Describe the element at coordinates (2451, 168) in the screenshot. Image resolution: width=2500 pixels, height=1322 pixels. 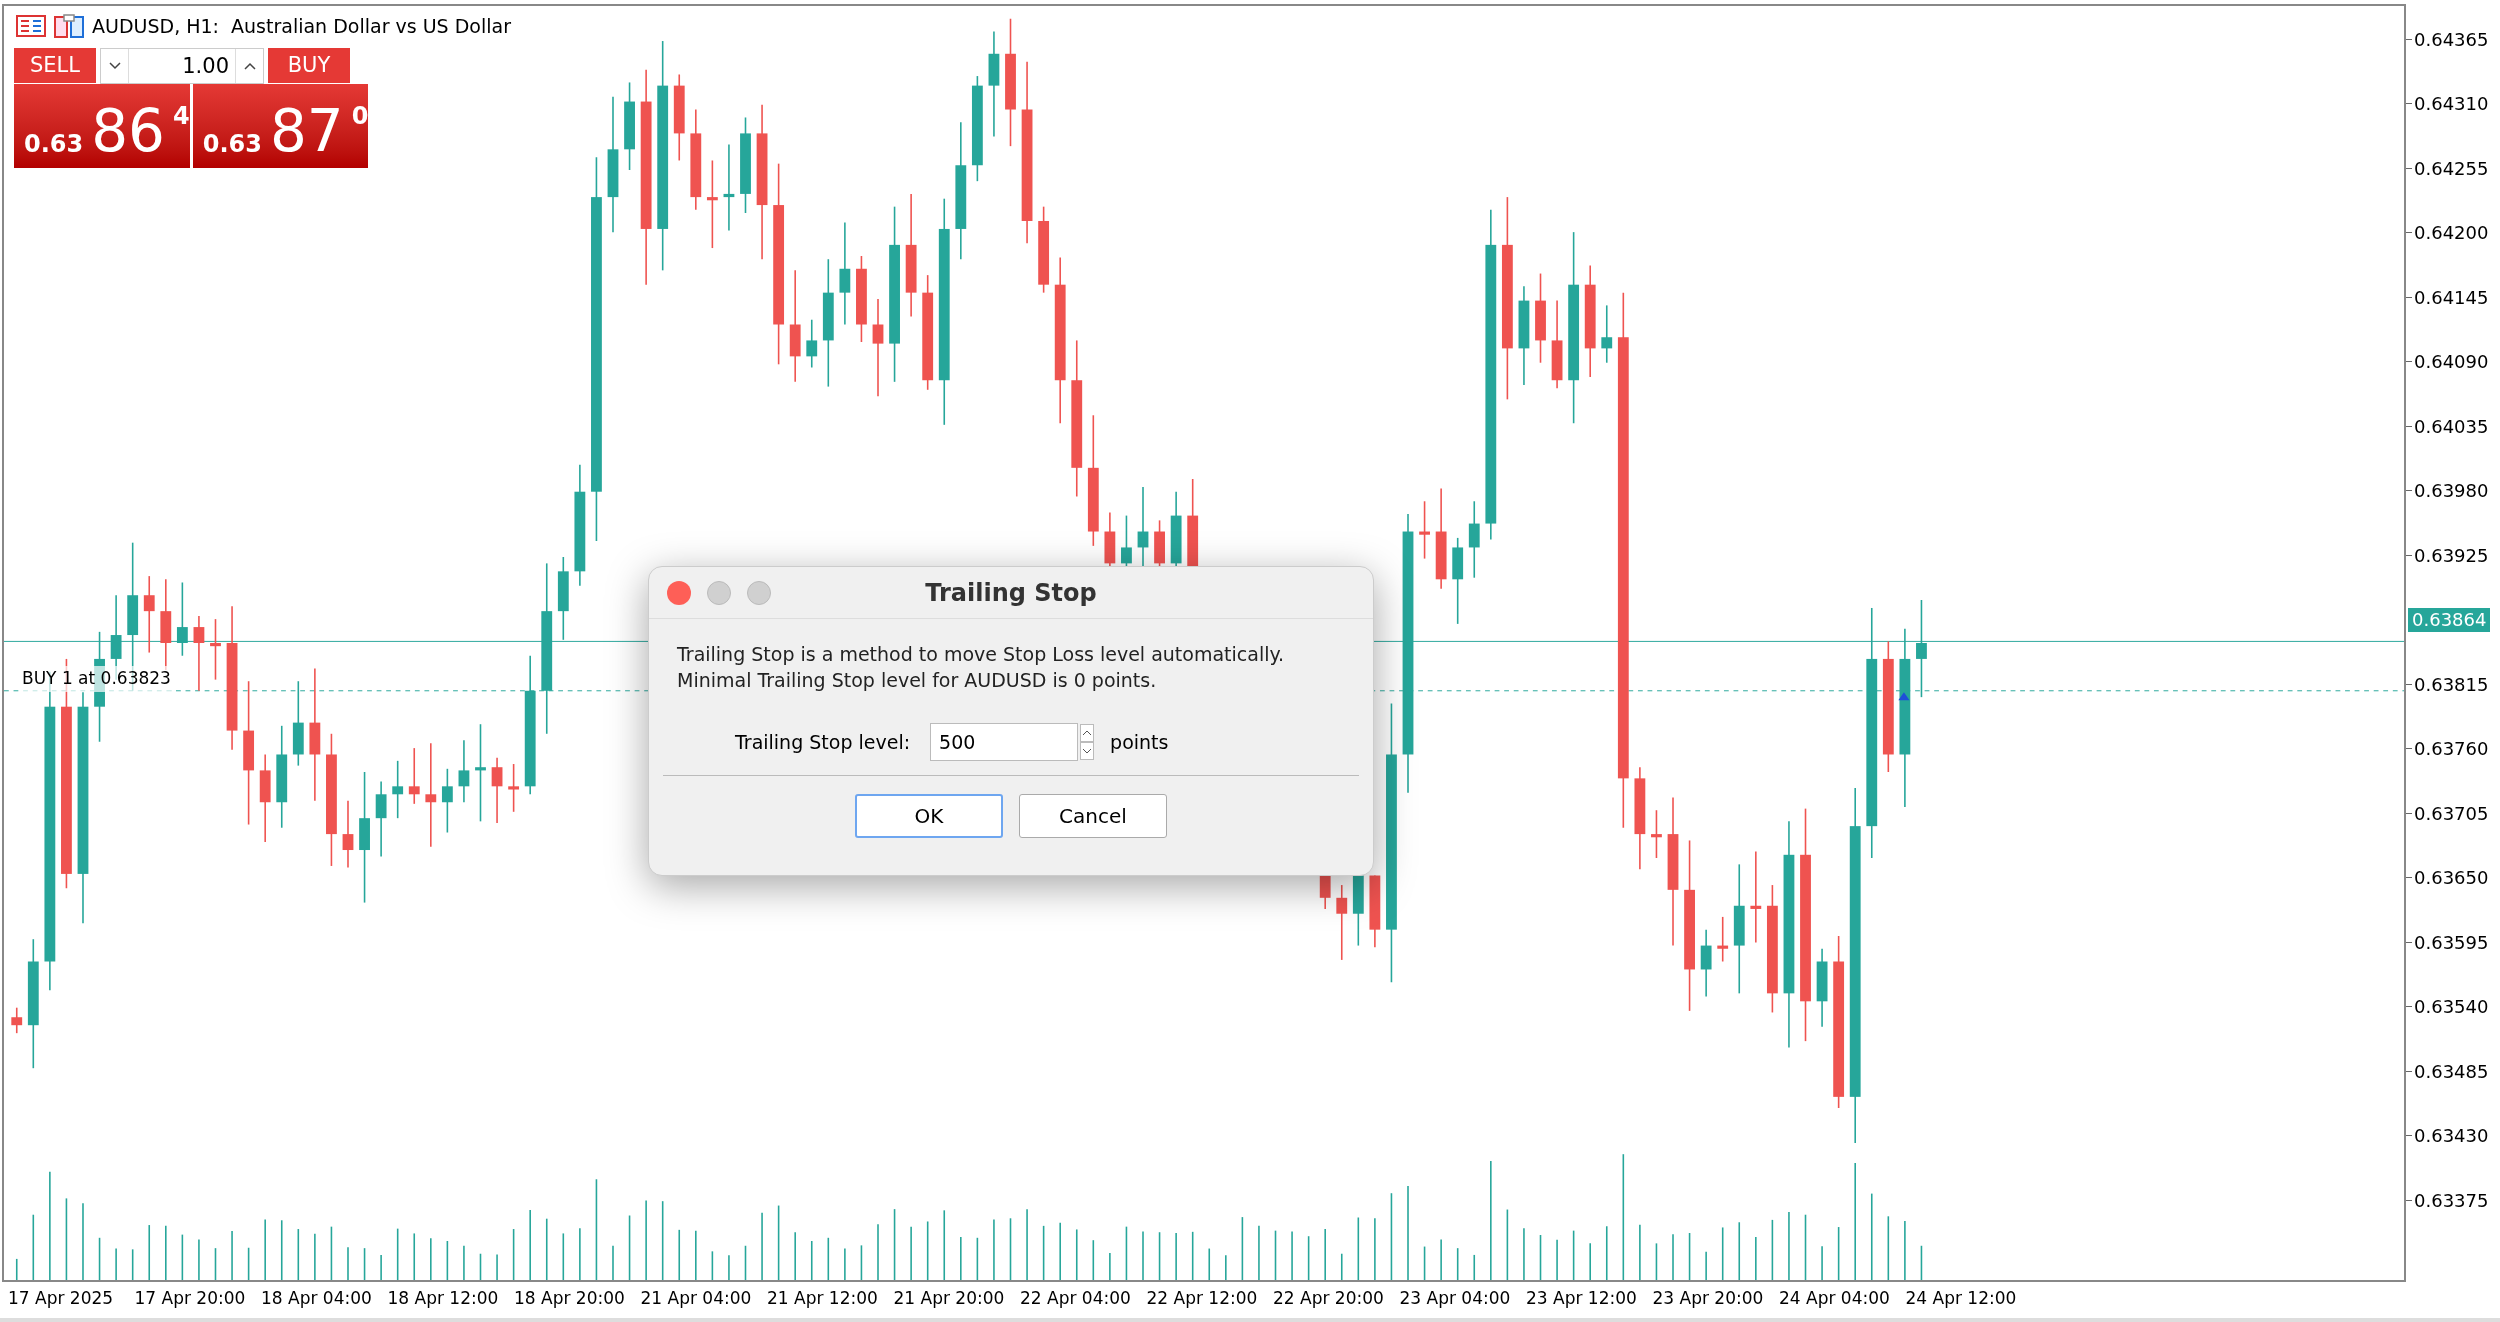
I see `price-tick: 0.64255` at that location.